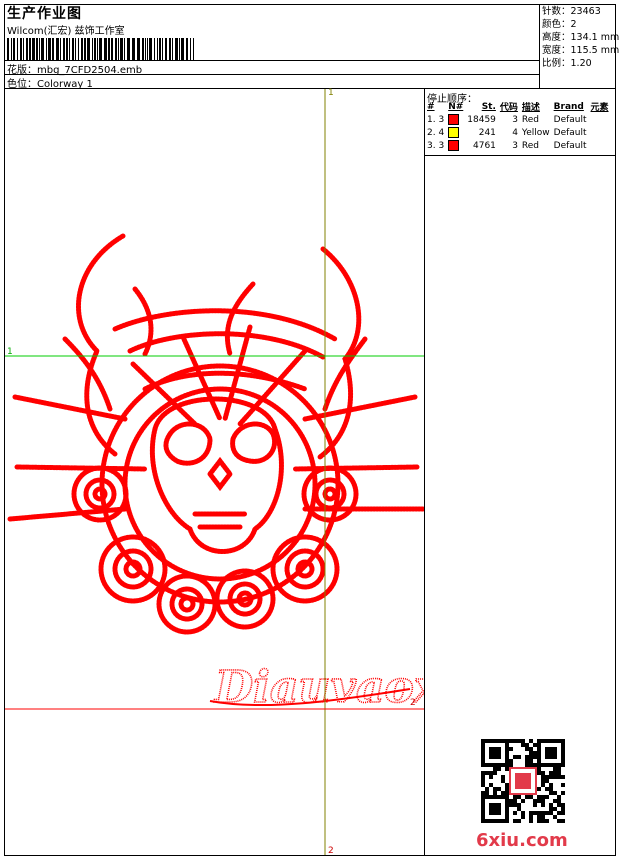  I want to click on cell-code: 4, so click(515, 132).